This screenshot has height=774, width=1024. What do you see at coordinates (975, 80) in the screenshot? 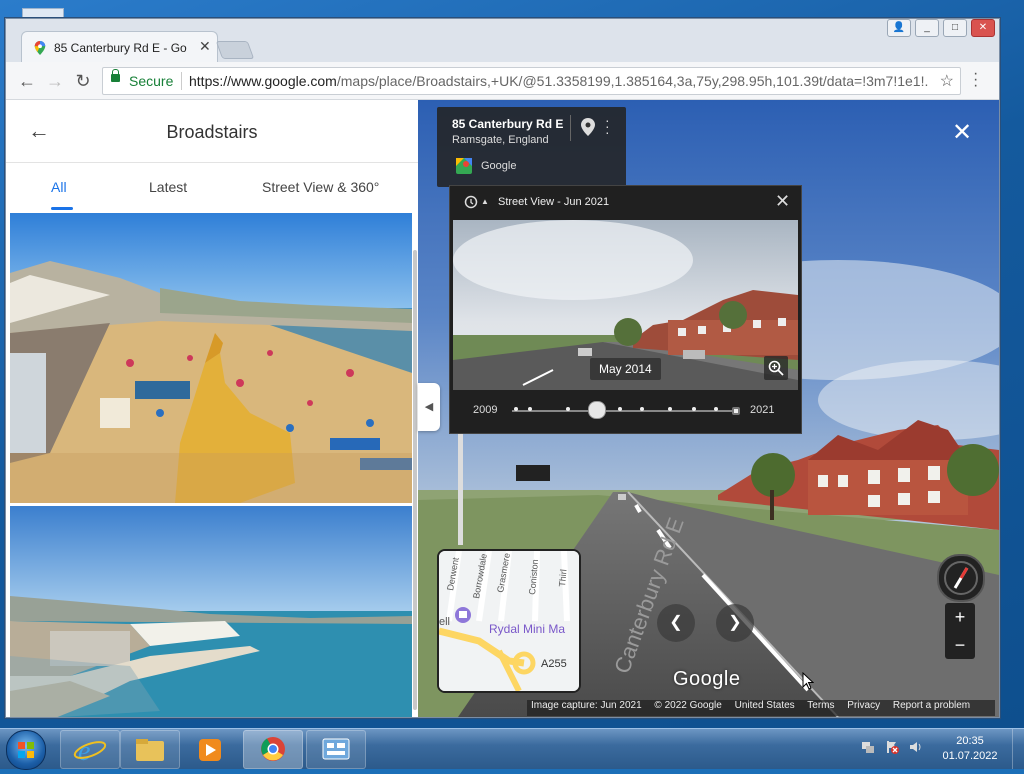
I see `browser-menu-icon: · · ·` at bounding box center [975, 80].